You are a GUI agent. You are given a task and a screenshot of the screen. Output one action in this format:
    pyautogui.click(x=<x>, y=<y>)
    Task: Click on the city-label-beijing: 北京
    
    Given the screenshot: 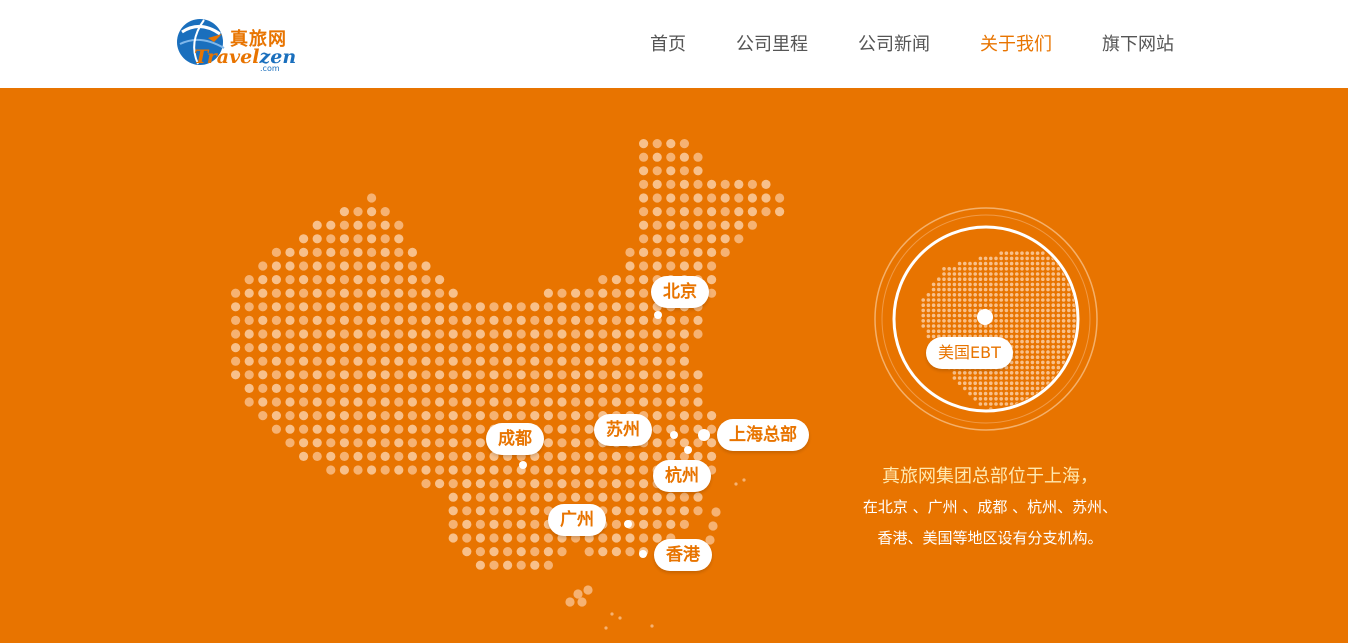 What is the action you would take?
    pyautogui.click(x=680, y=292)
    